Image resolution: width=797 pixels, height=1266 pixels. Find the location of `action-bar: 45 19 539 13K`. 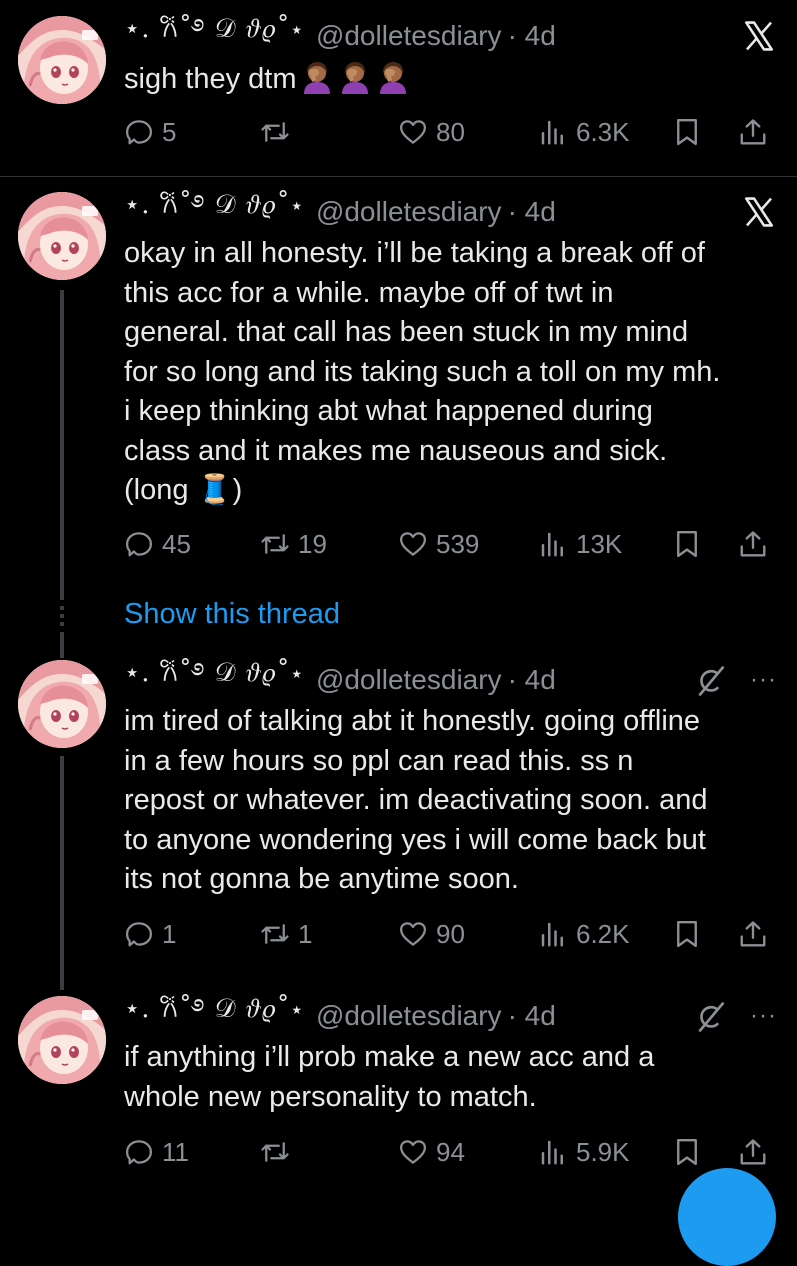

action-bar: 45 19 539 13K is located at coordinates (449, 544).